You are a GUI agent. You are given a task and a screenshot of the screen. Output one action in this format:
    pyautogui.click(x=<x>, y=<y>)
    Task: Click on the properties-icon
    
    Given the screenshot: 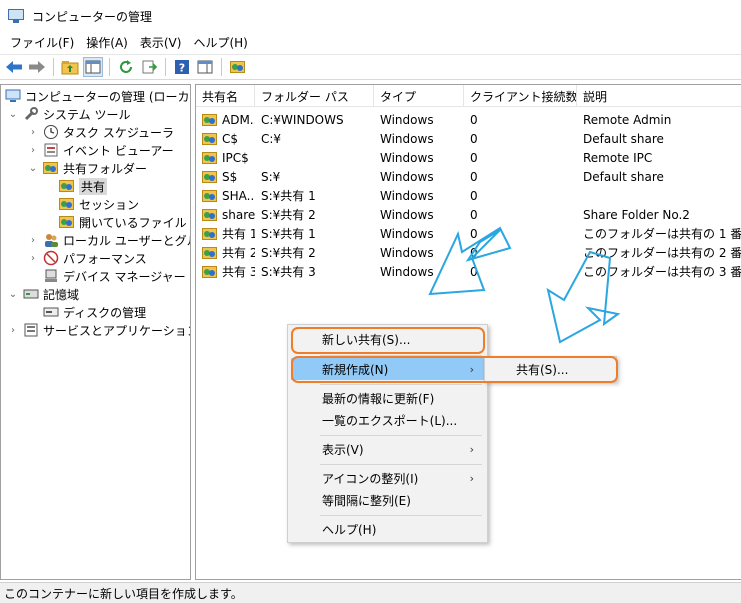 What is the action you would take?
    pyautogui.click(x=205, y=67)
    